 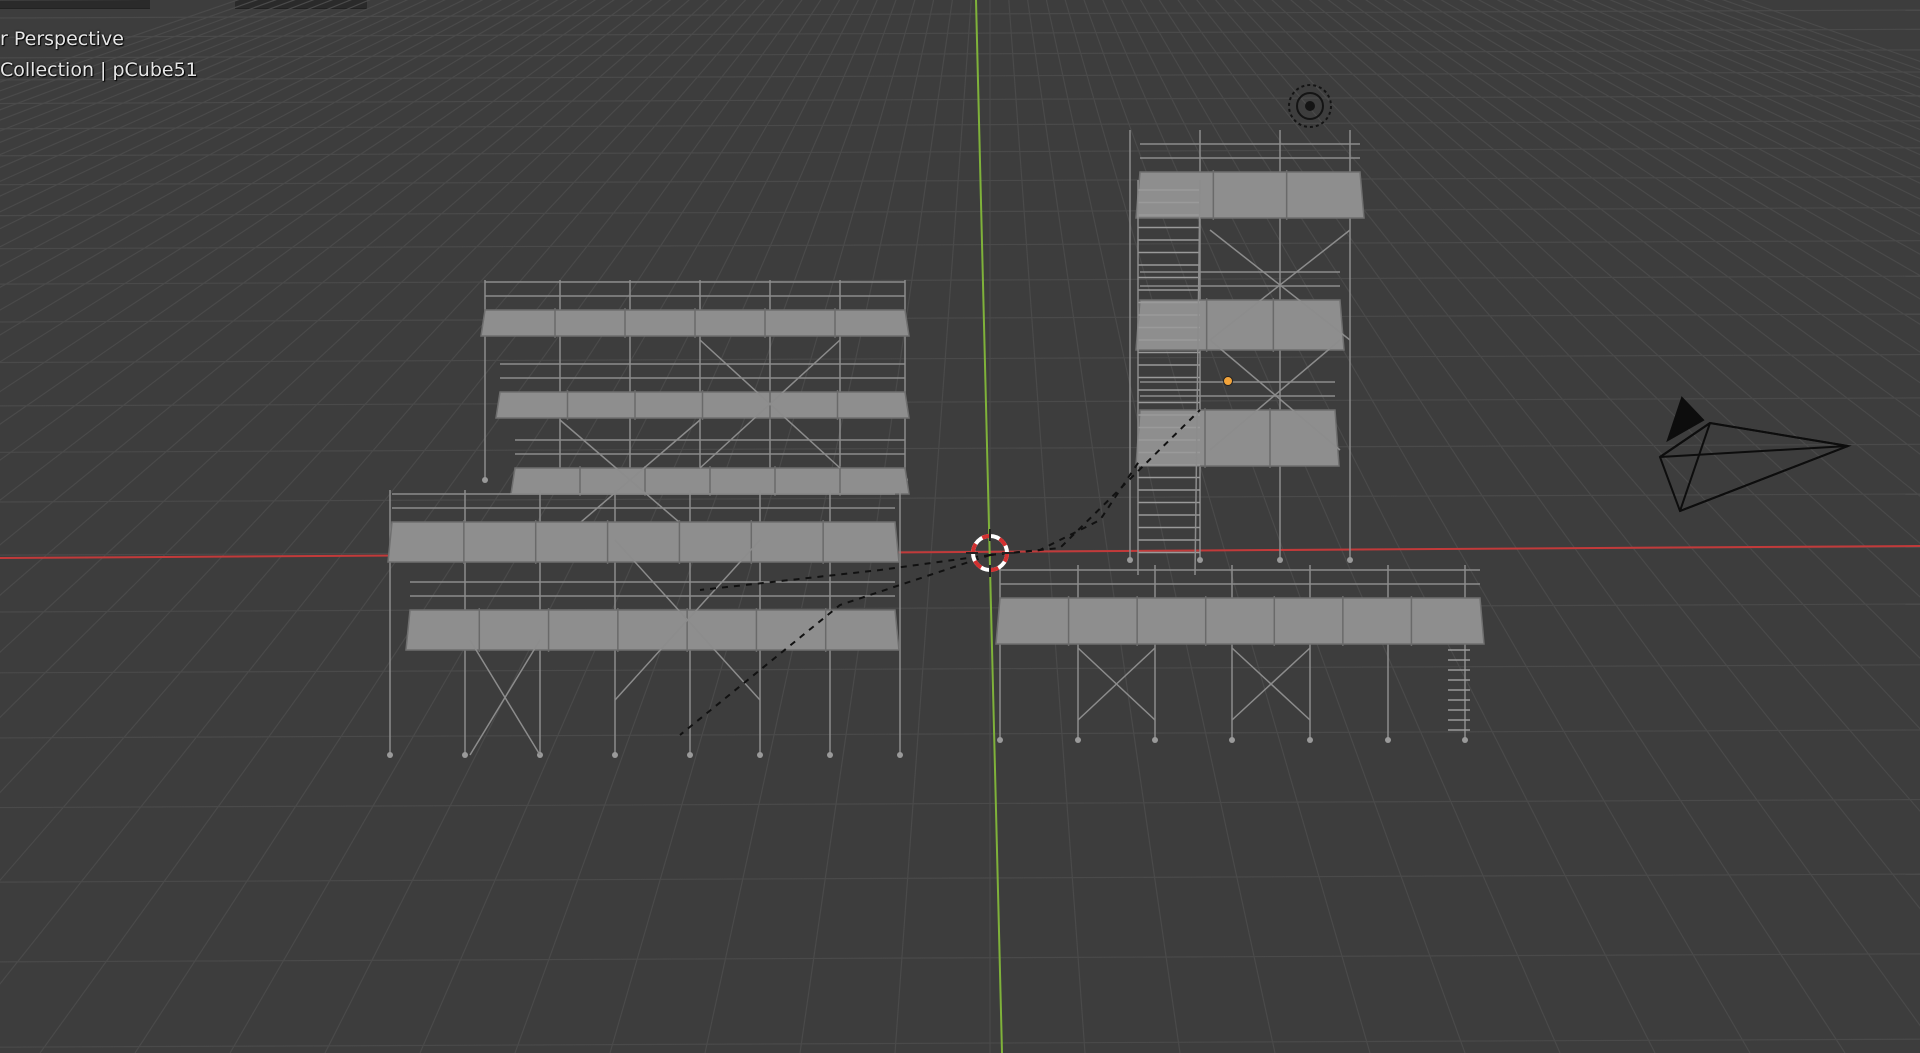 I want to click on collection-label: Collection | pCube51, so click(x=99, y=70).